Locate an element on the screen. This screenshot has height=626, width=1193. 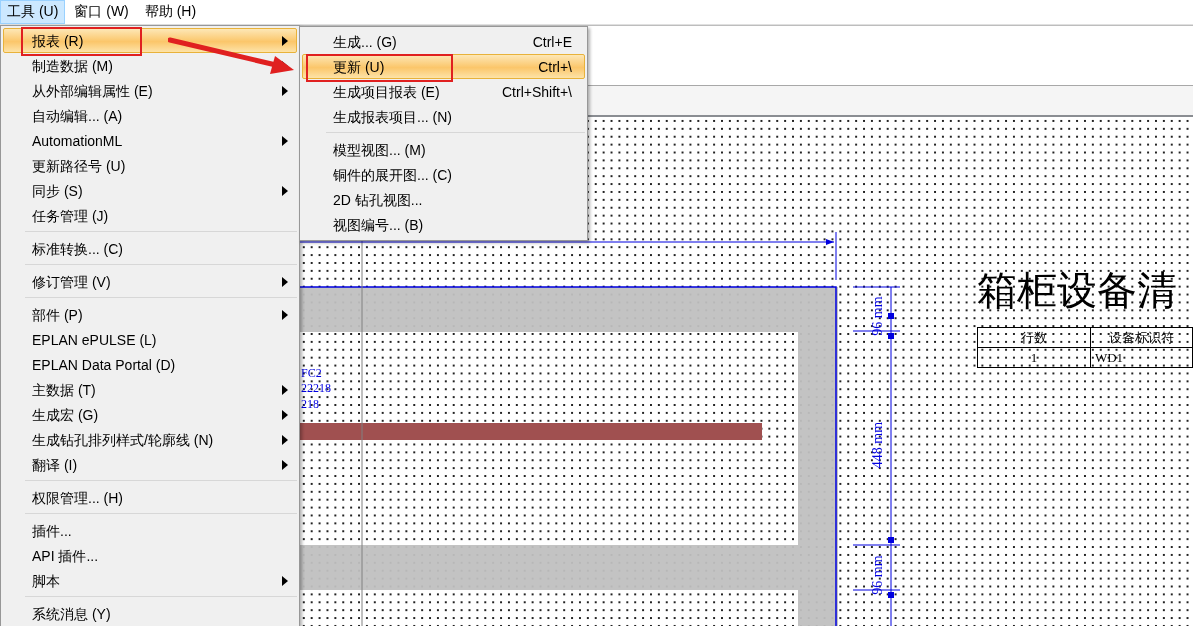
menu-item: 生成钻孔排列样式/轮廓线 (N) is located at coordinates (150, 439).